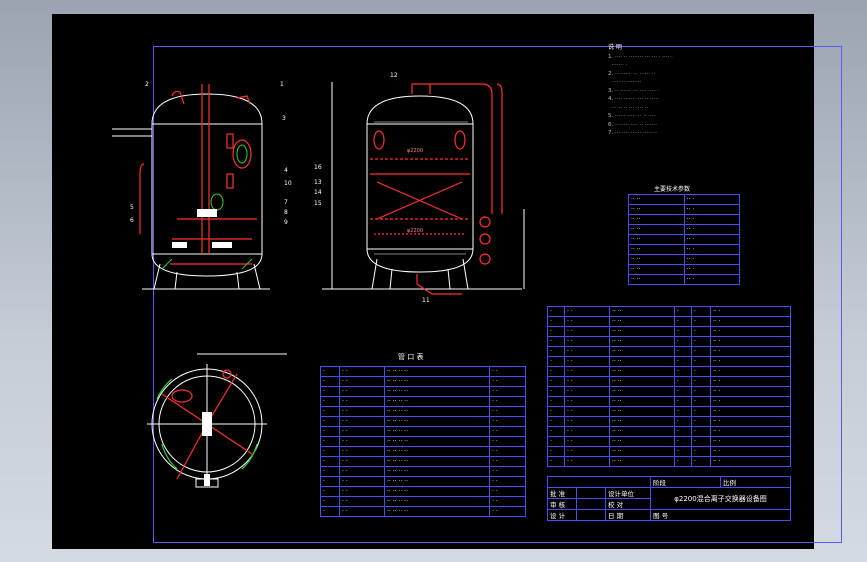 This screenshot has width=867, height=562. What do you see at coordinates (318, 182) in the screenshot?
I see `balloon-13: 13` at bounding box center [318, 182].